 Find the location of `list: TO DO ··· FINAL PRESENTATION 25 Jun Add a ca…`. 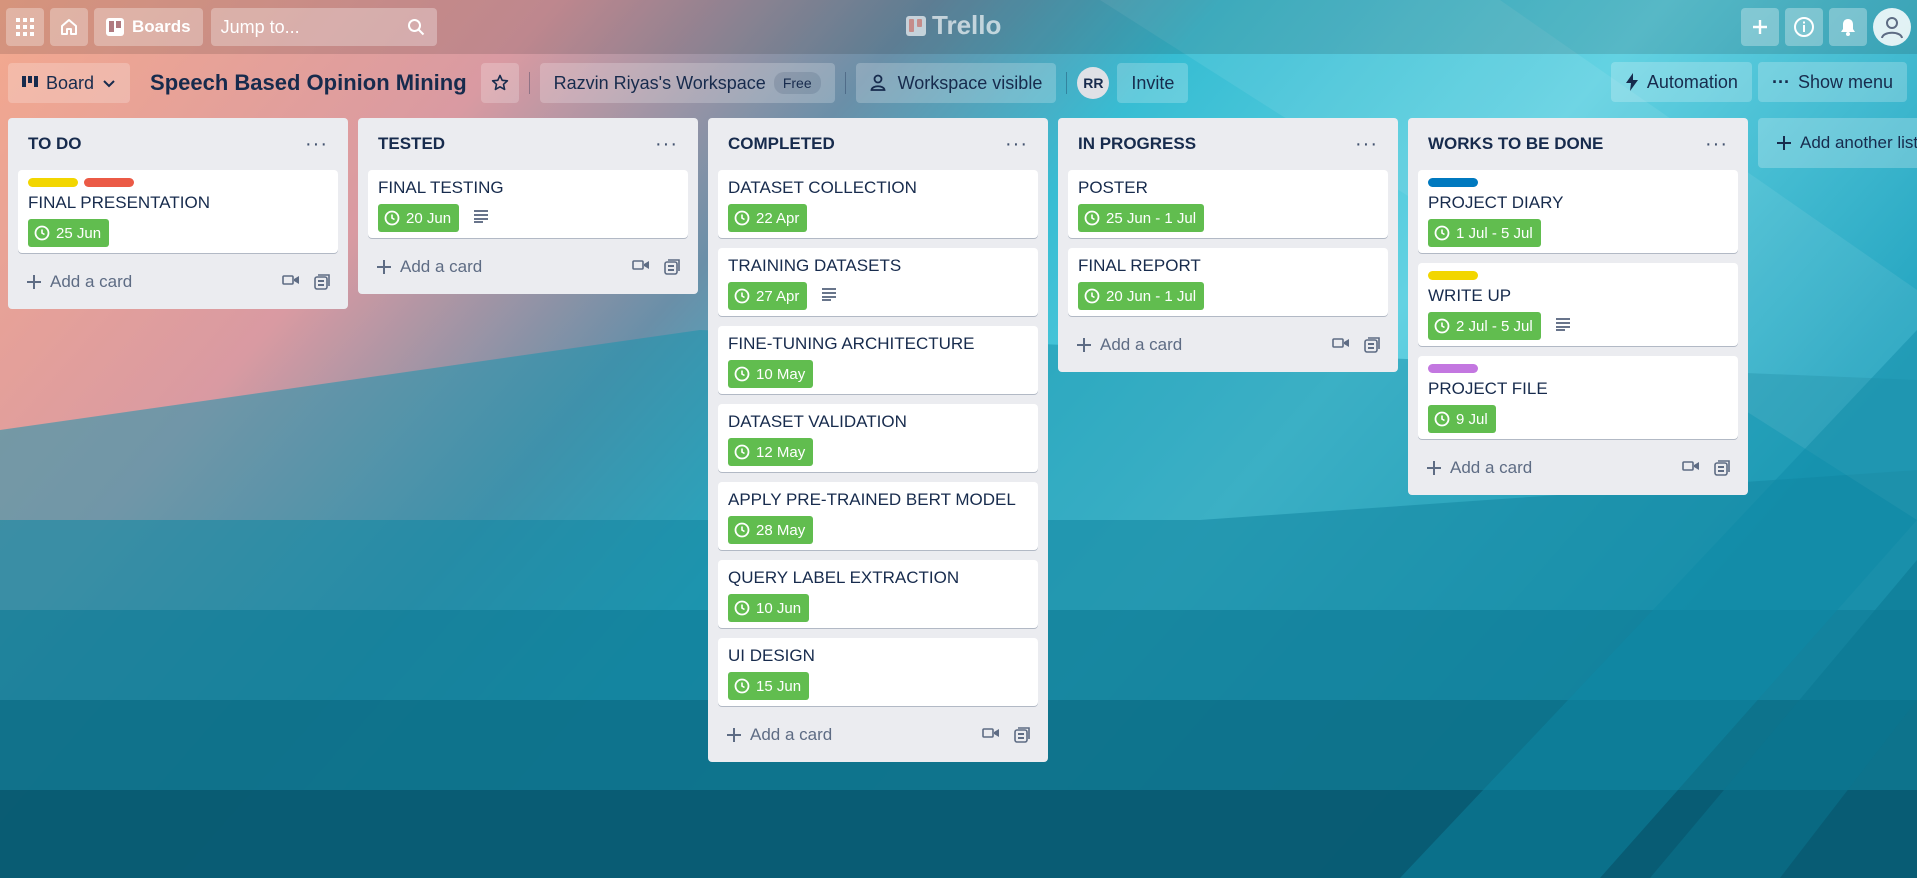

list: TO DO ··· FINAL PRESENTATION 25 Jun Add a ca… is located at coordinates (178, 213).